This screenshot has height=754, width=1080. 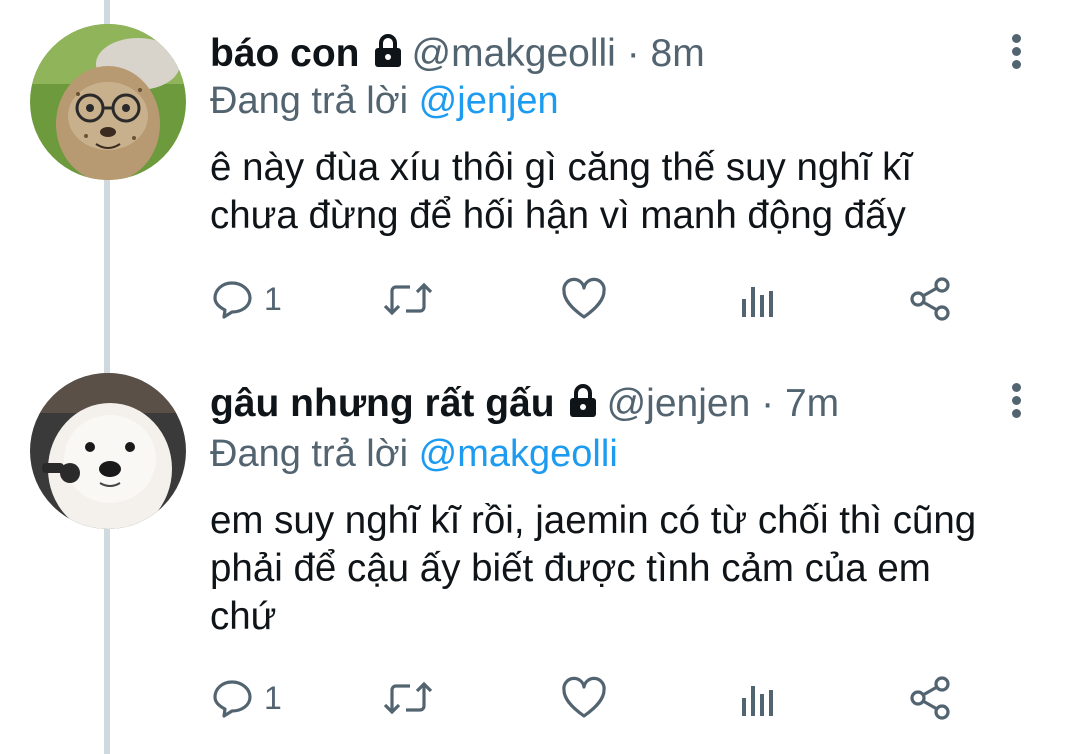 What do you see at coordinates (558, 215) in the screenshot?
I see `tweet-text-line: chưa đừng để hối hận vì manh động đấy` at bounding box center [558, 215].